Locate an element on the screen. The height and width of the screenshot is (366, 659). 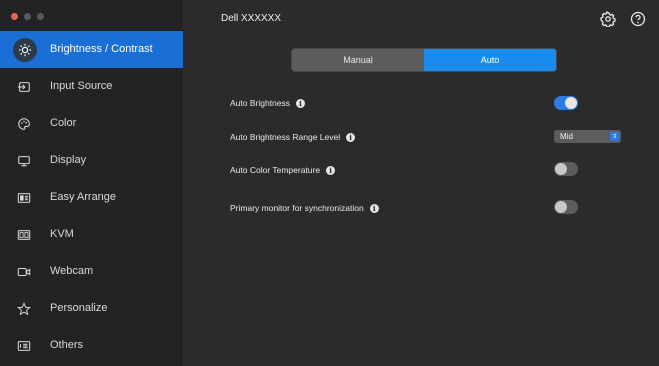
sidebar-item-label: Easy Arrange is located at coordinates (83, 197).